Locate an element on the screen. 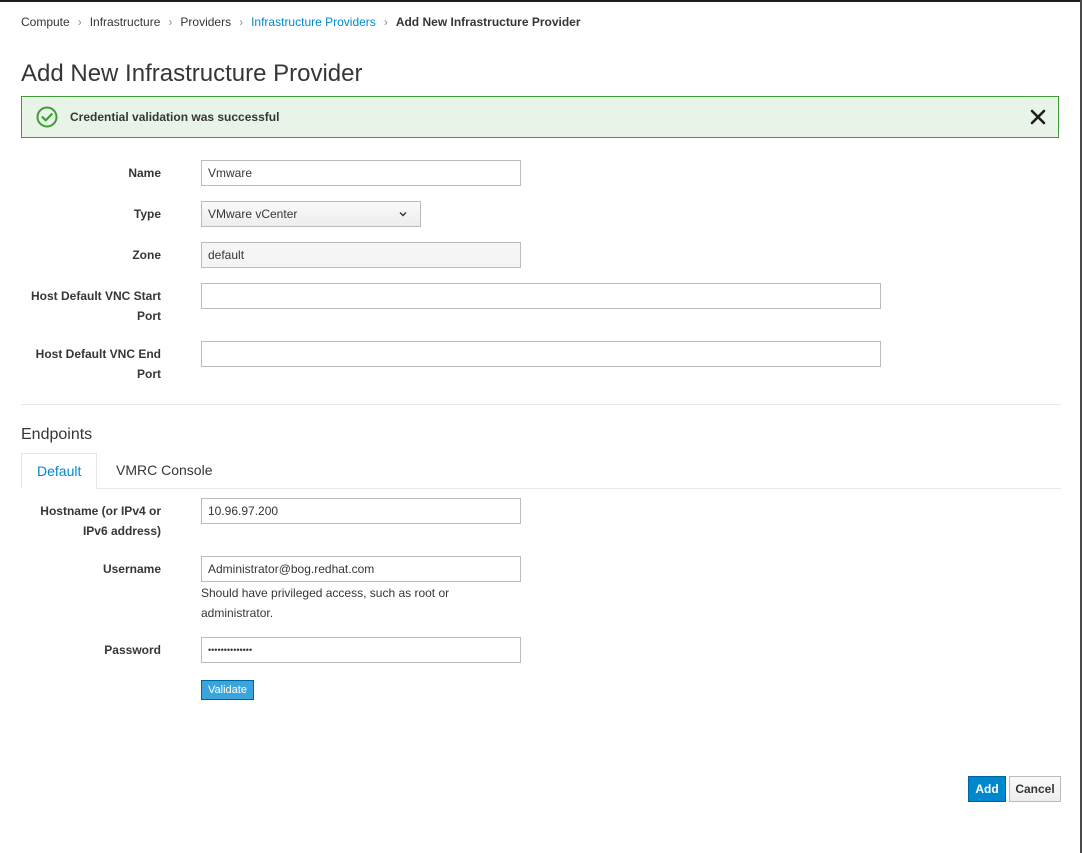 The image size is (1082, 853). name-label: Name is located at coordinates (144, 173).